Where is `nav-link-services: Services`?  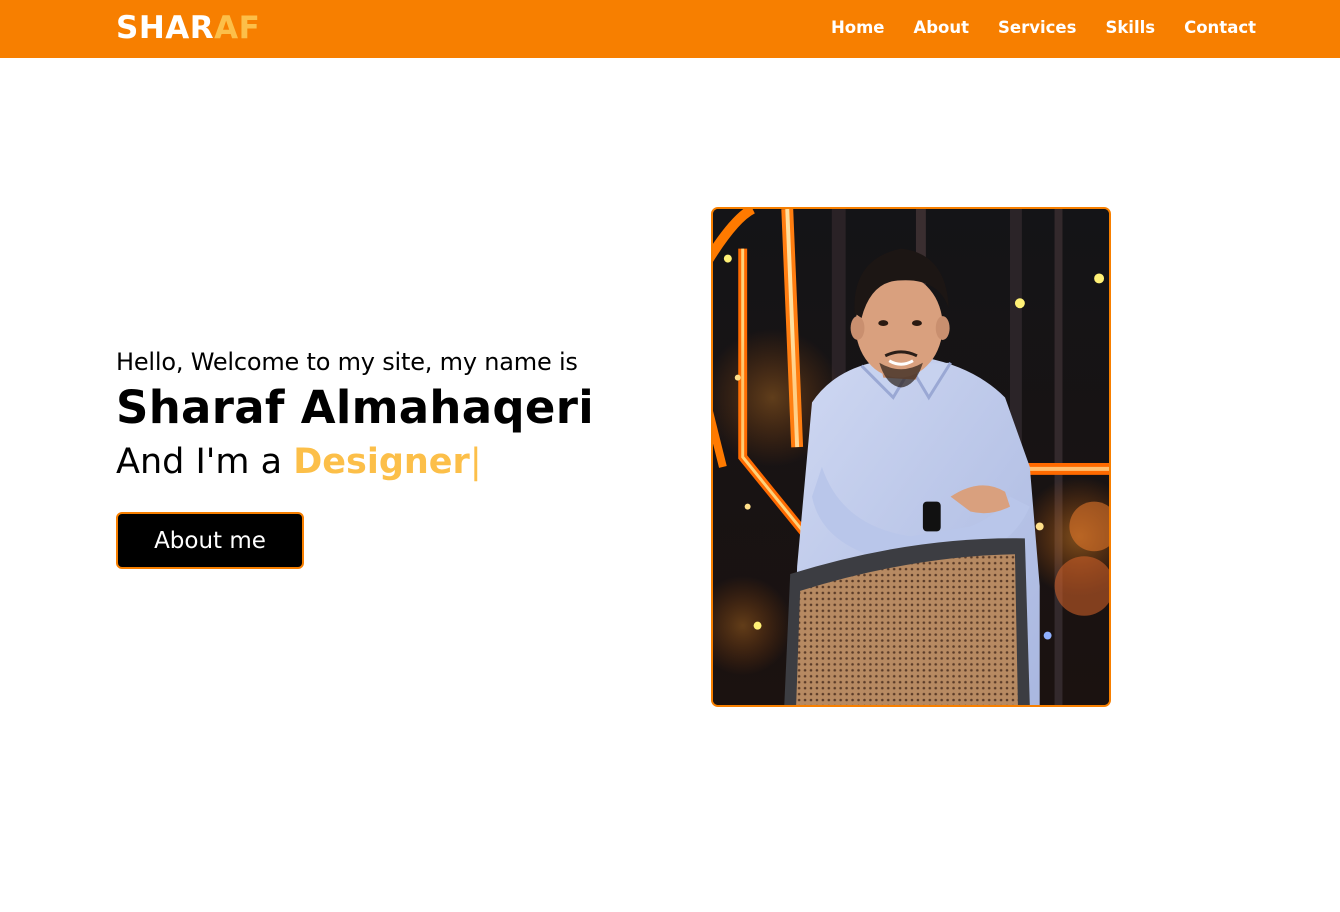 nav-link-services: Services is located at coordinates (1037, 27).